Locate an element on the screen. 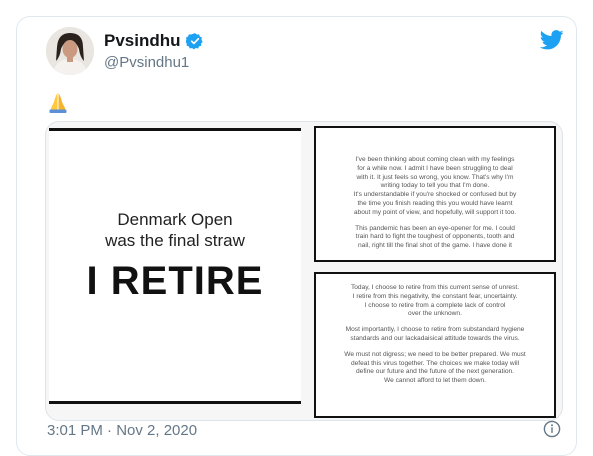  folded-hands-emoji is located at coordinates (58, 102).